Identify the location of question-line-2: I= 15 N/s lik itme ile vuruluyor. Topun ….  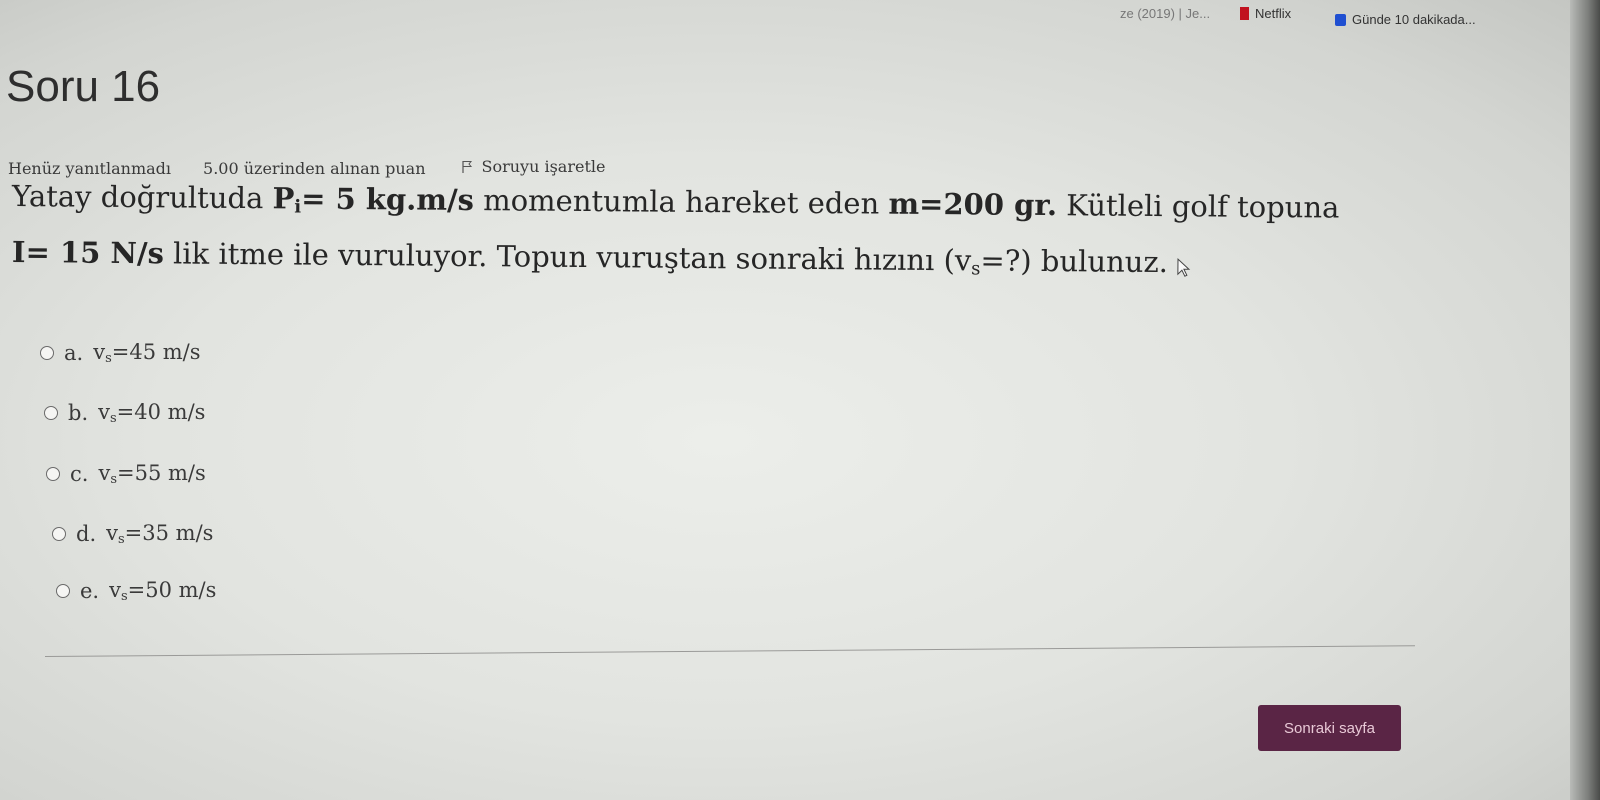
(601, 257).